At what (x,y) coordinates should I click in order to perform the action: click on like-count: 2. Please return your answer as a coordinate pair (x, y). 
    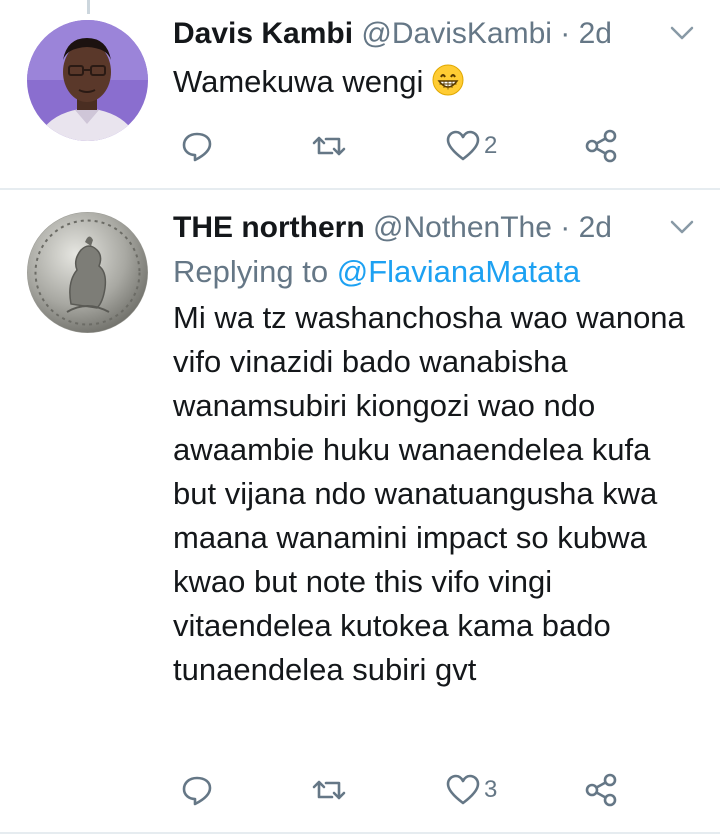
    Looking at the image, I should click on (491, 145).